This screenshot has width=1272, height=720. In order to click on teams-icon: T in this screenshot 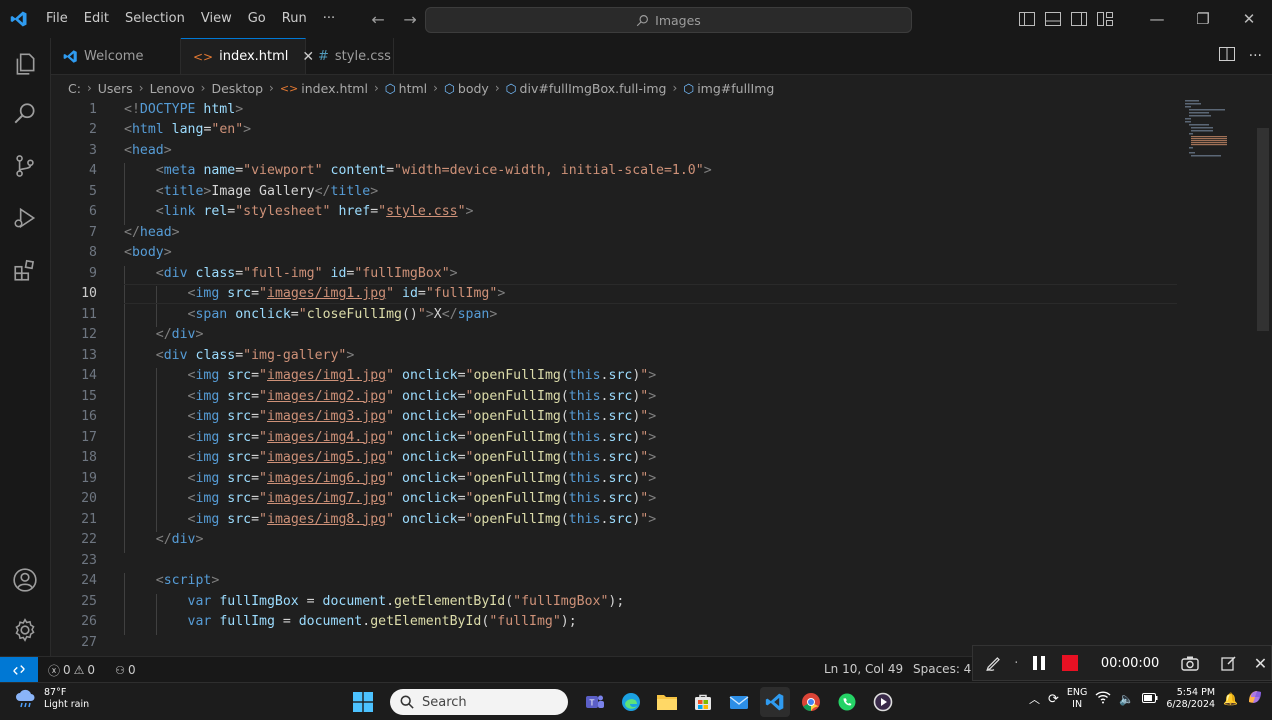, I will do `click(595, 702)`.